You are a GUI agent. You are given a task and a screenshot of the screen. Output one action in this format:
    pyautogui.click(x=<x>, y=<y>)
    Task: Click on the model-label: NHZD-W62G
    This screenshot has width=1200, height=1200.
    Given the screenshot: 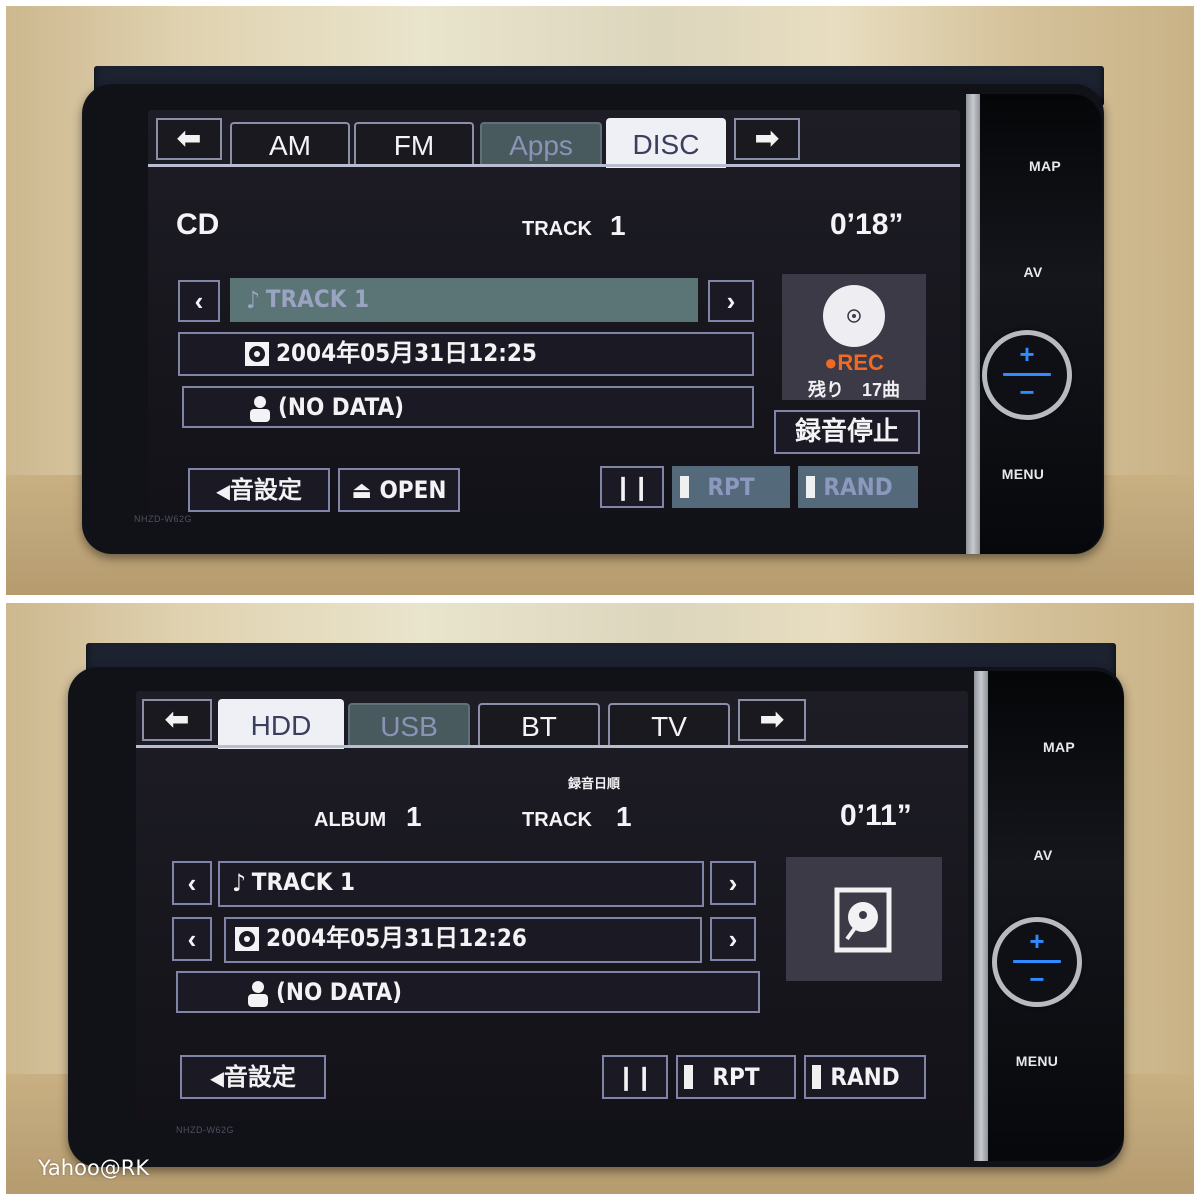 What is the action you would take?
    pyautogui.click(x=163, y=519)
    